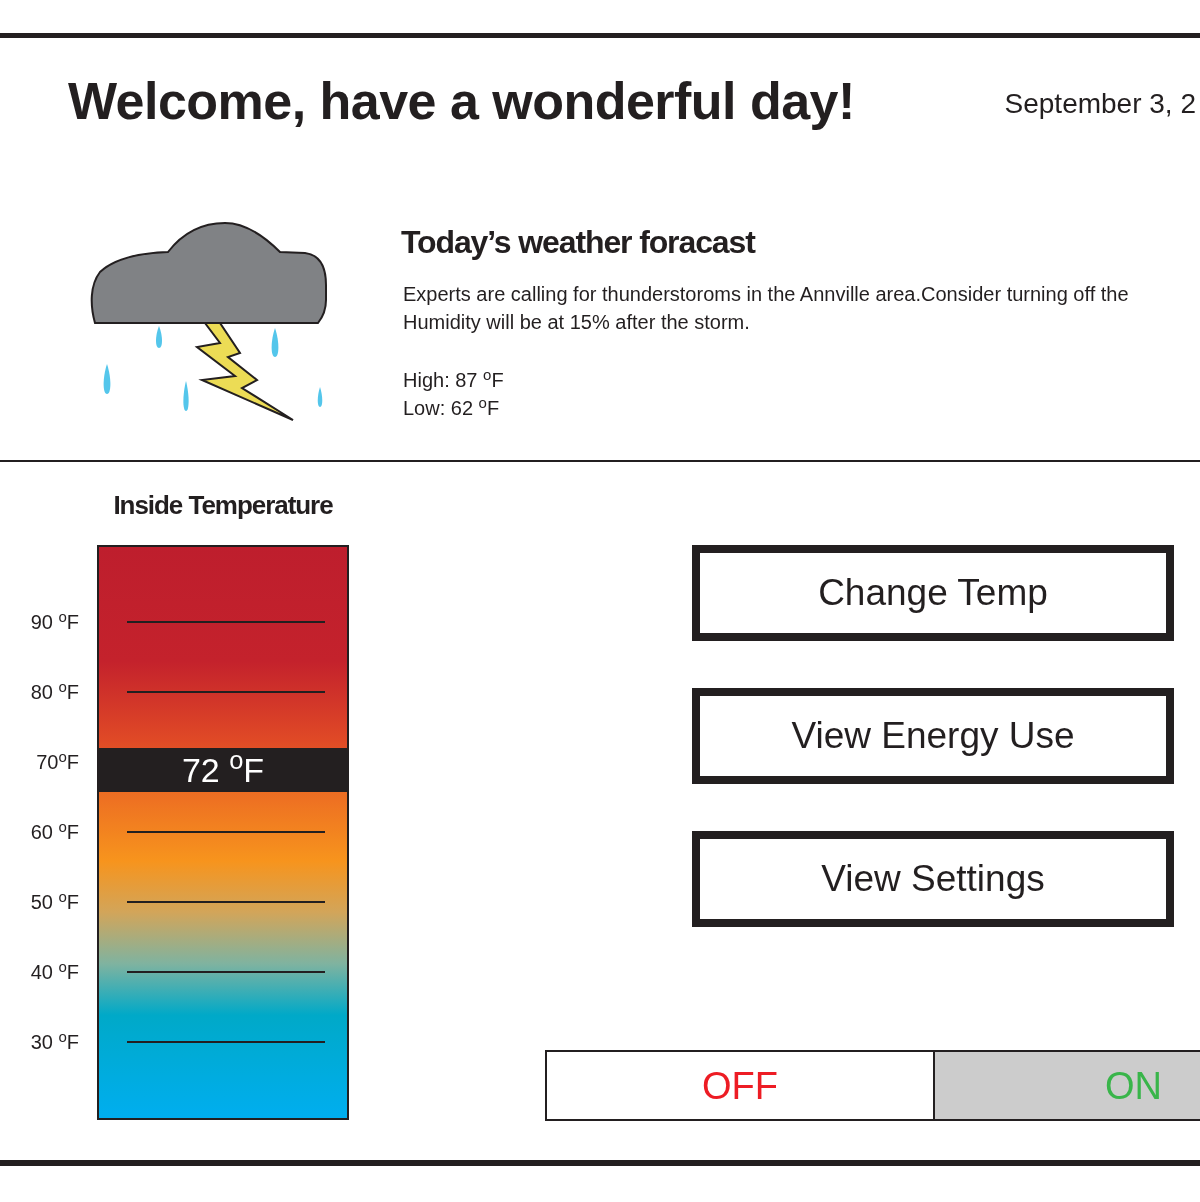 Image resolution: width=1200 pixels, height=1202 pixels. Describe the element at coordinates (208, 273) in the screenshot. I see `cloud-icon` at that location.